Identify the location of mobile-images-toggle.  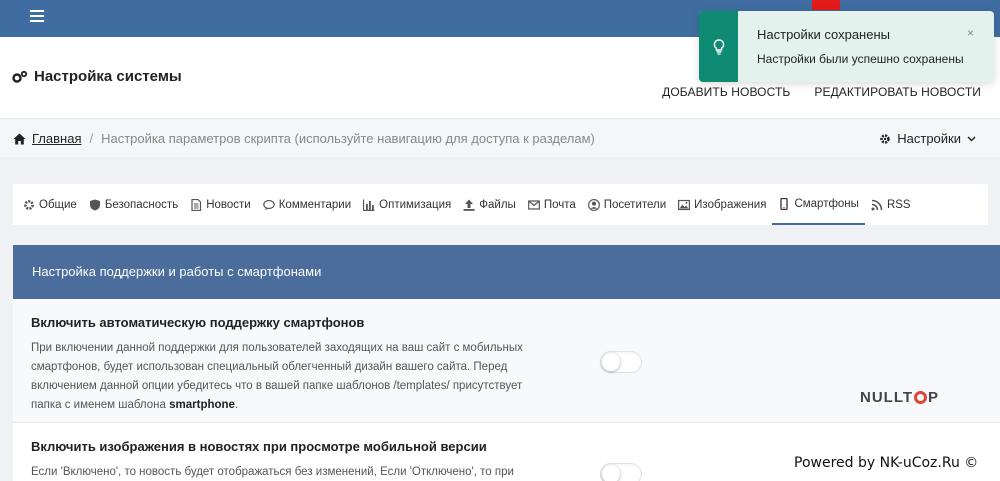
(621, 472).